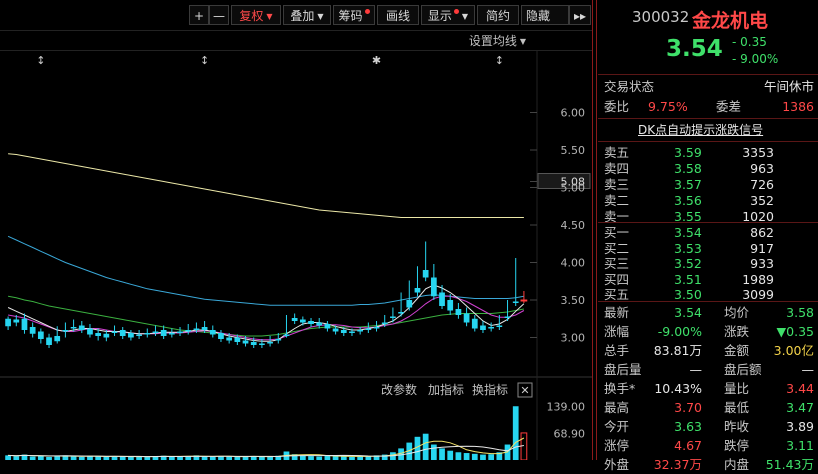  What do you see at coordinates (448, 15) in the screenshot?
I see `display-button: 显示 ▼` at bounding box center [448, 15].